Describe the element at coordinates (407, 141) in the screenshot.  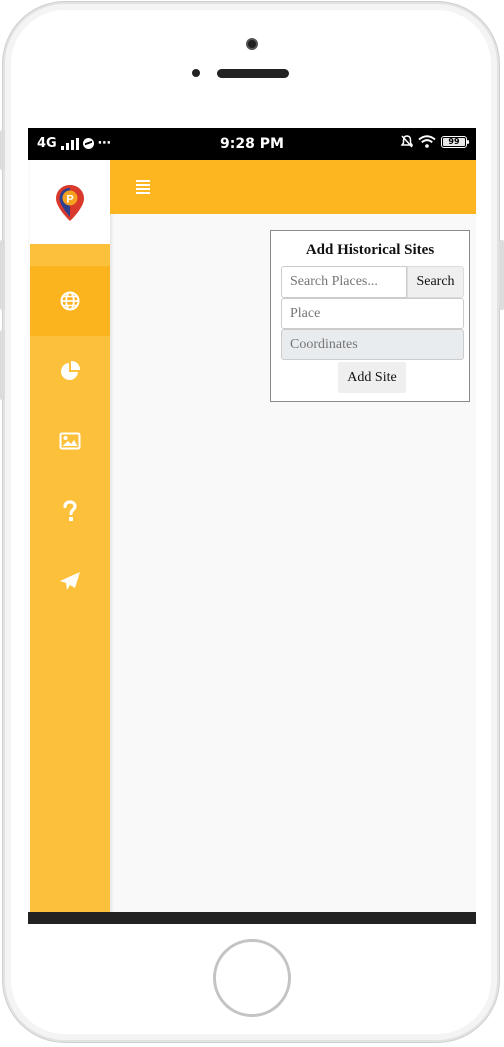
I see `mute-bell-icon` at that location.